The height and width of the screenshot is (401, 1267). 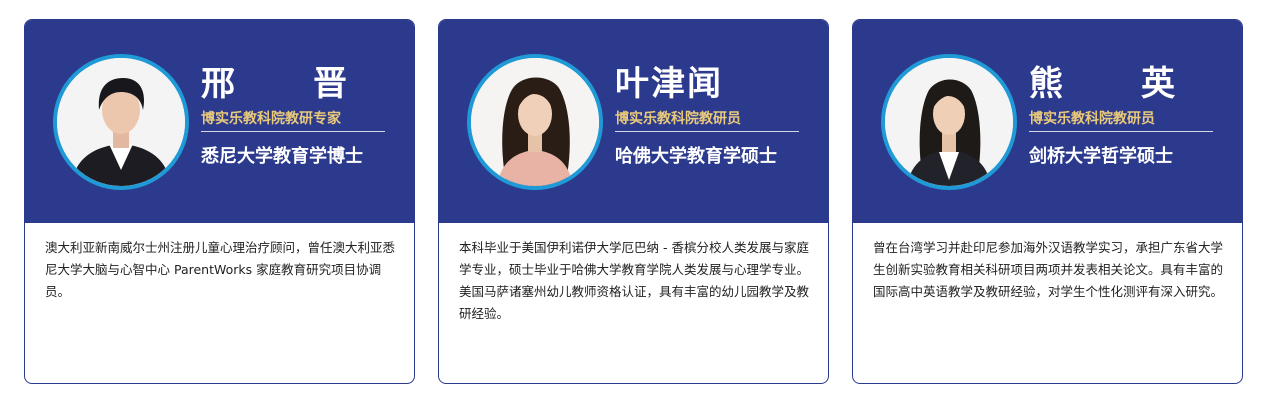 I want to click on person-degree: 剑桥大学哲学硕士, so click(x=1101, y=156).